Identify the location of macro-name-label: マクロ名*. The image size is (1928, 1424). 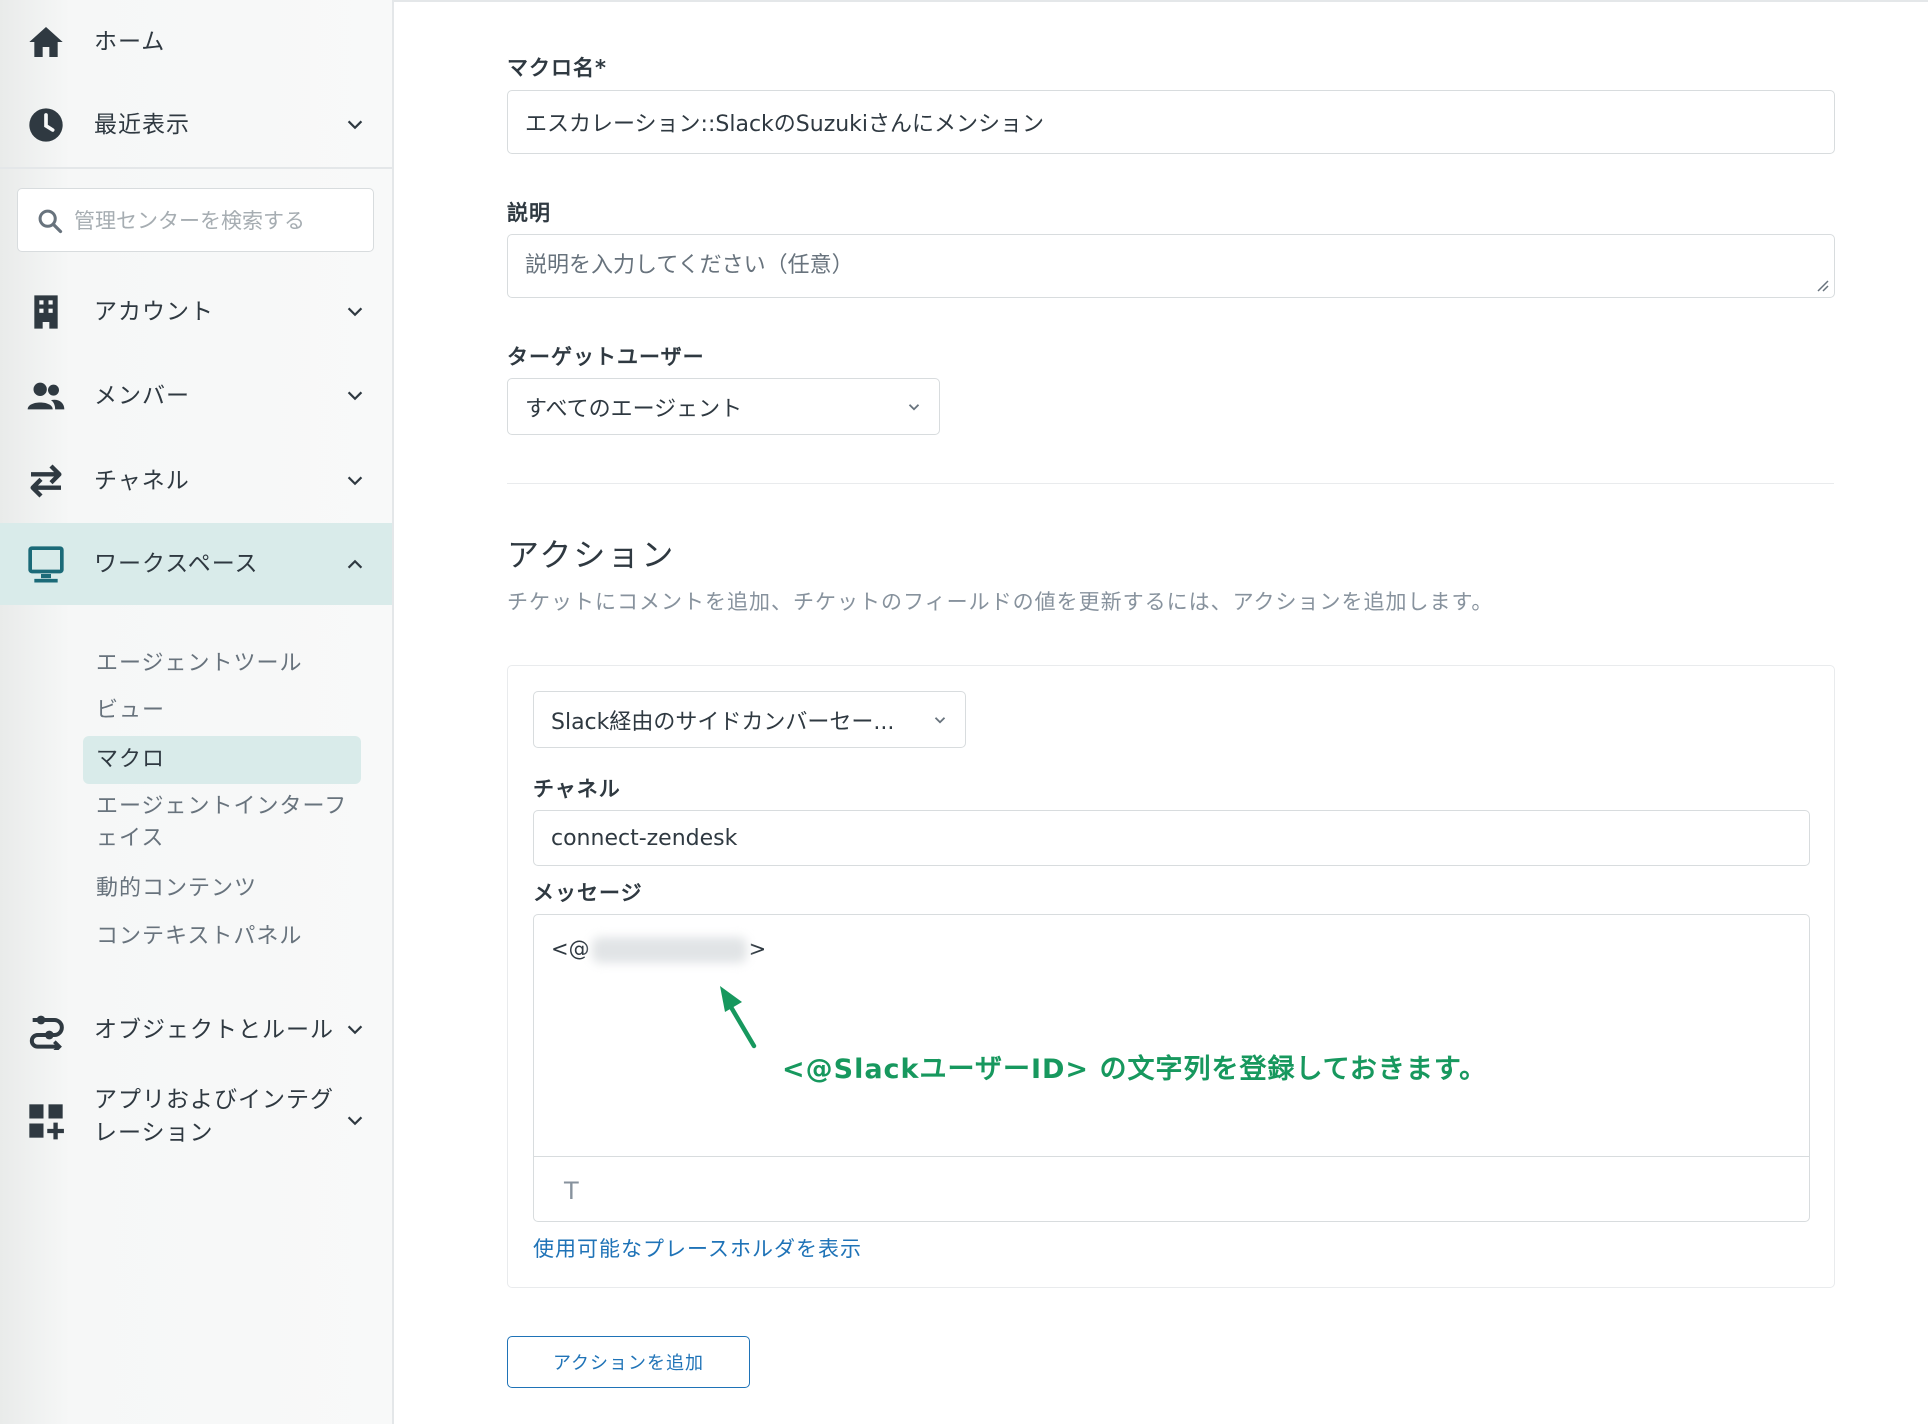
(557, 68).